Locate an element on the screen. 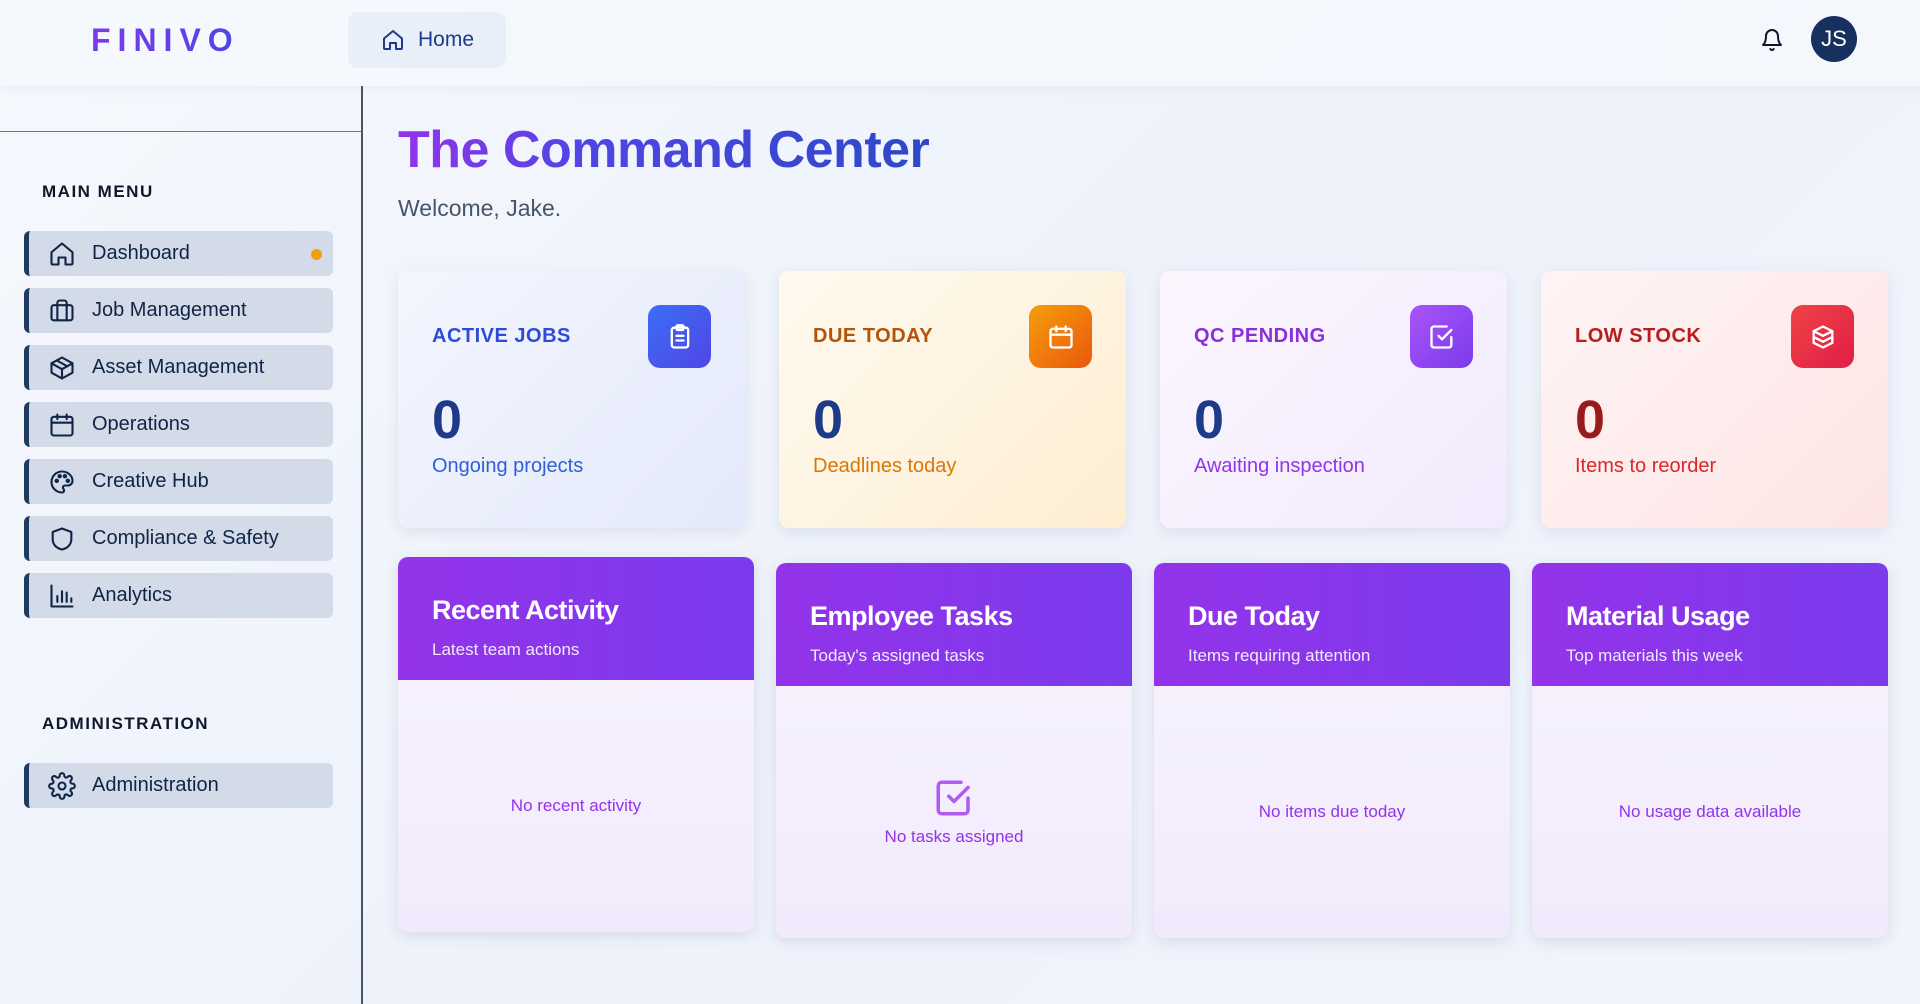 Image resolution: width=1920 pixels, height=1004 pixels. shield-icon is located at coordinates (62, 538).